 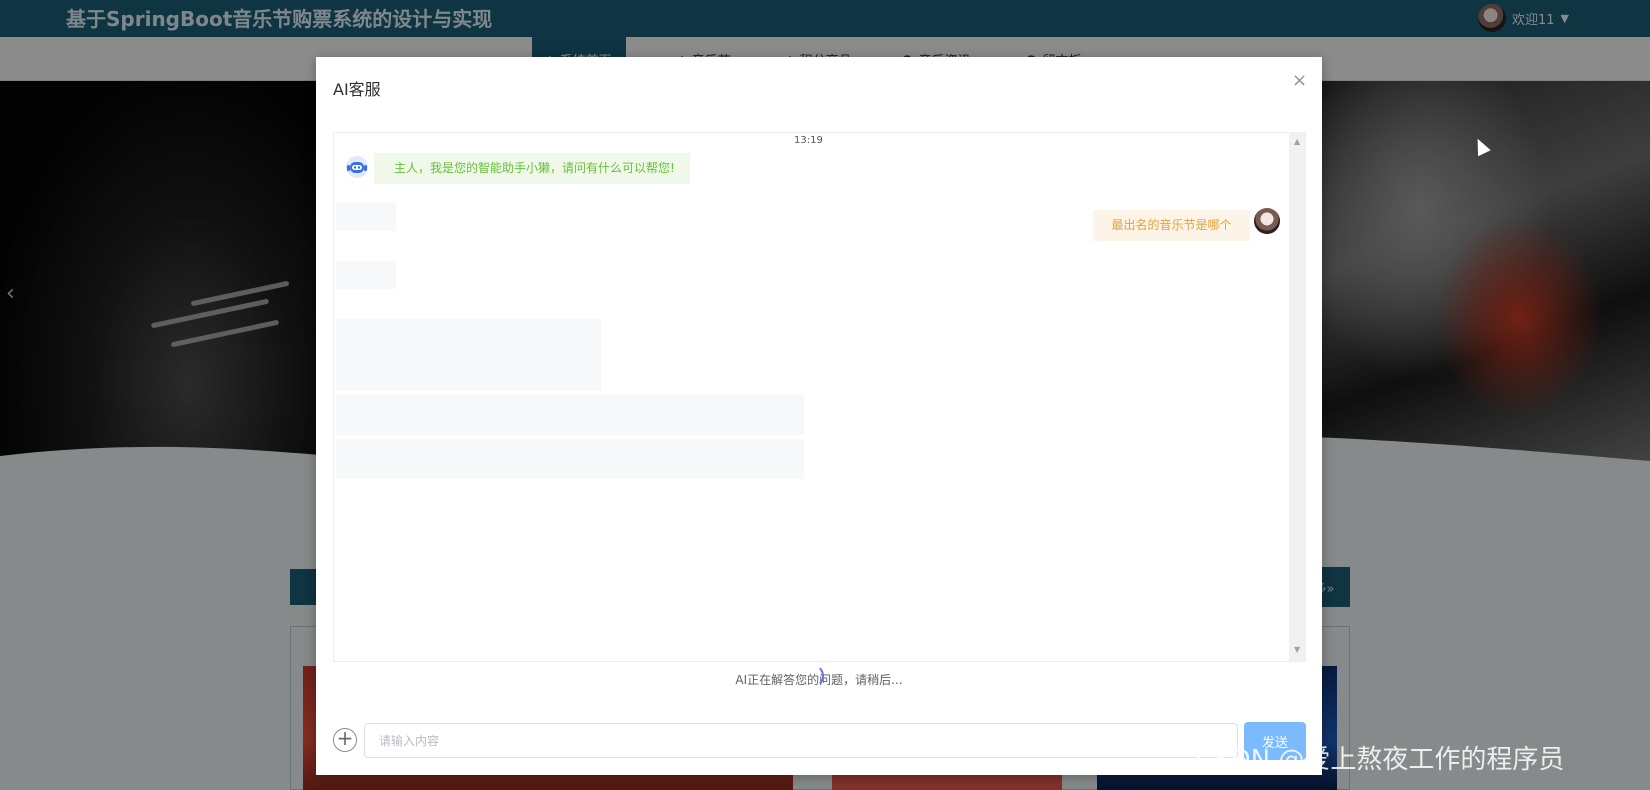 What do you see at coordinates (1299, 80) in the screenshot?
I see `close-icon: ×` at bounding box center [1299, 80].